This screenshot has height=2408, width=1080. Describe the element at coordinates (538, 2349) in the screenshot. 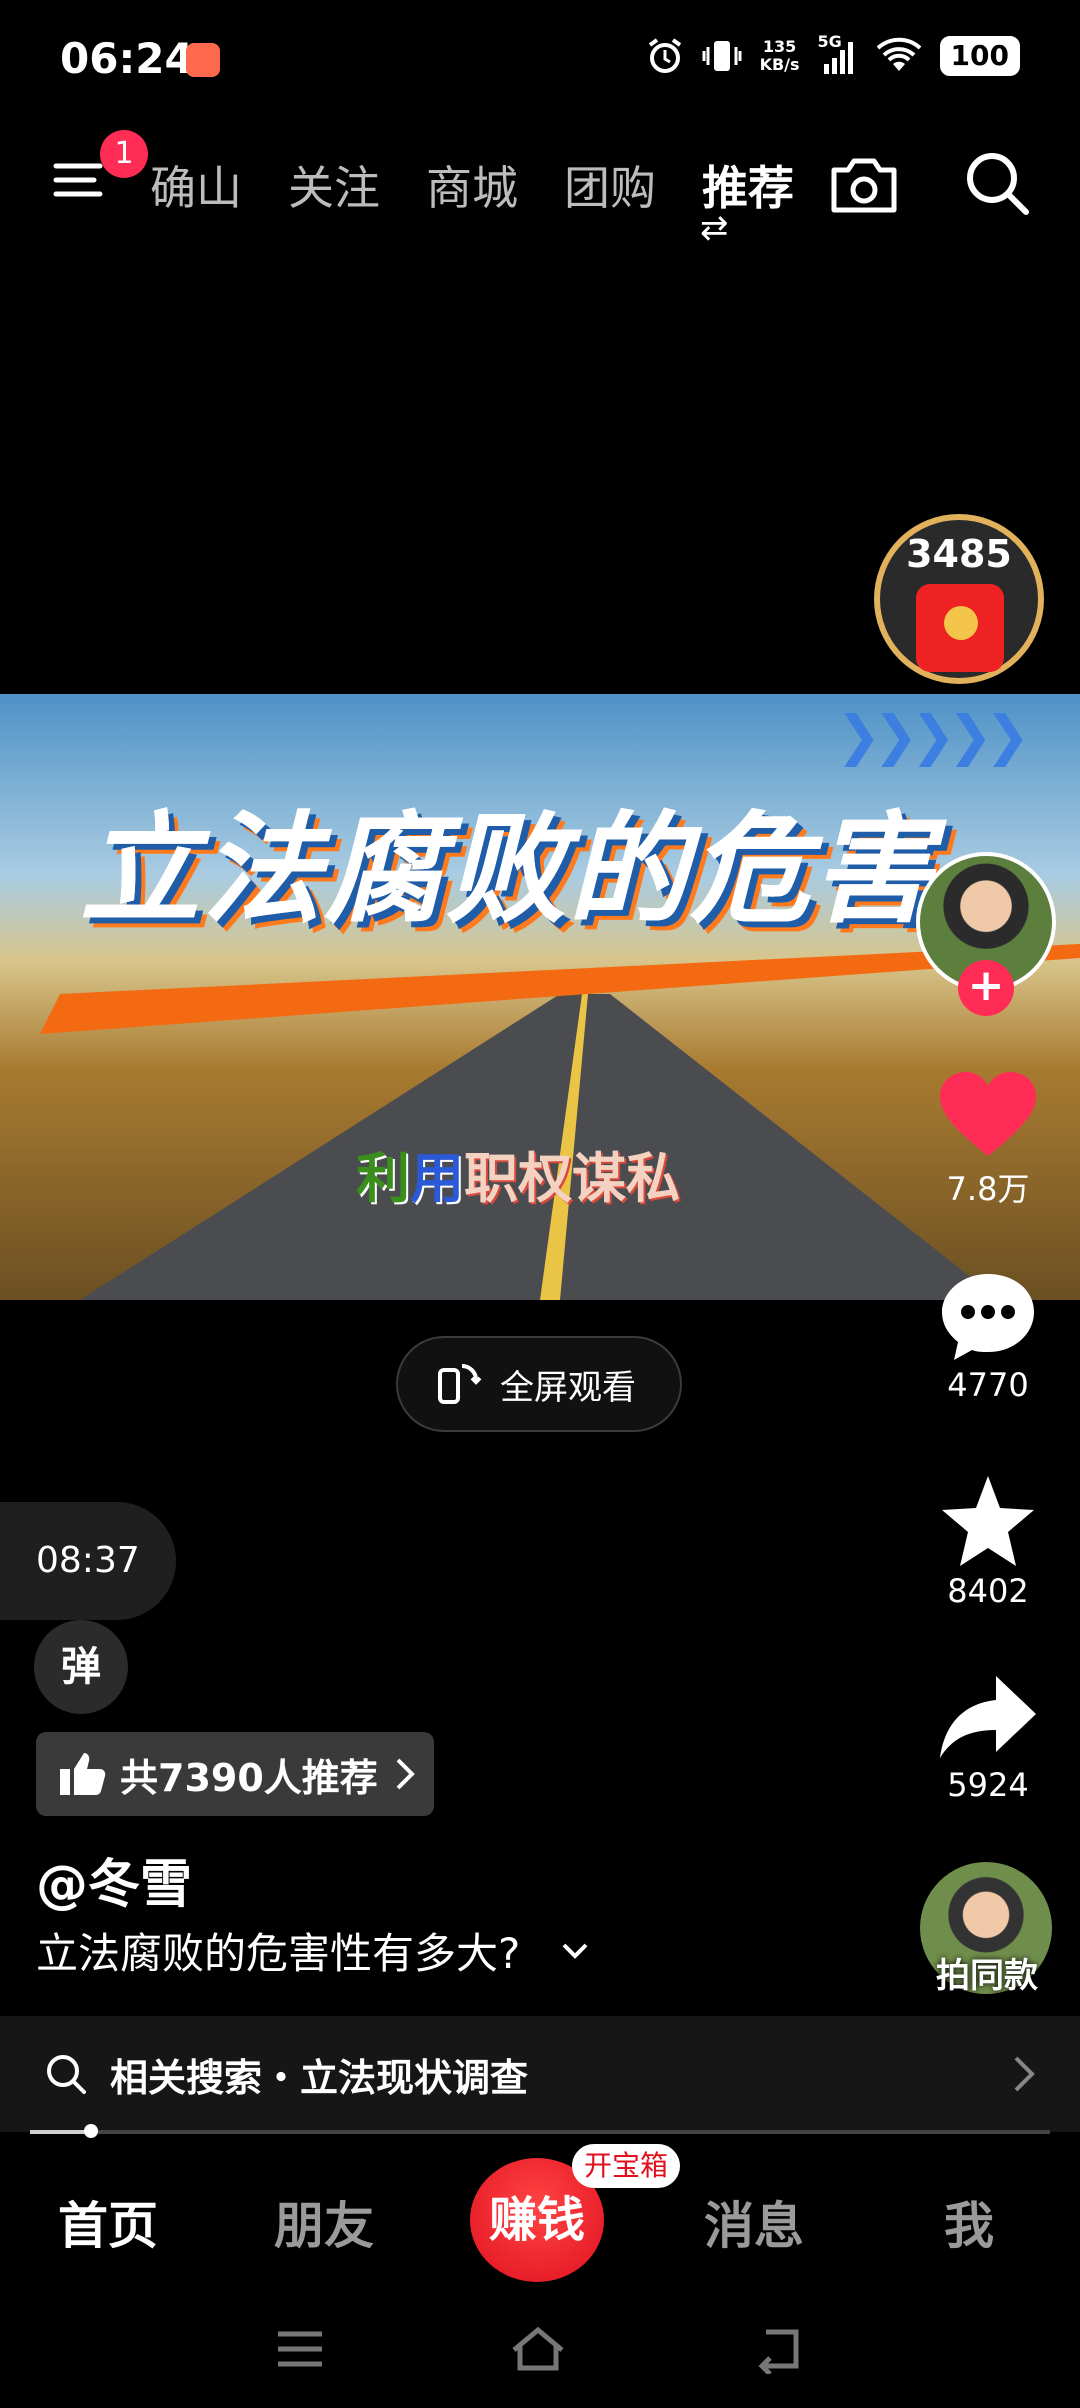

I see `home-icon` at that location.